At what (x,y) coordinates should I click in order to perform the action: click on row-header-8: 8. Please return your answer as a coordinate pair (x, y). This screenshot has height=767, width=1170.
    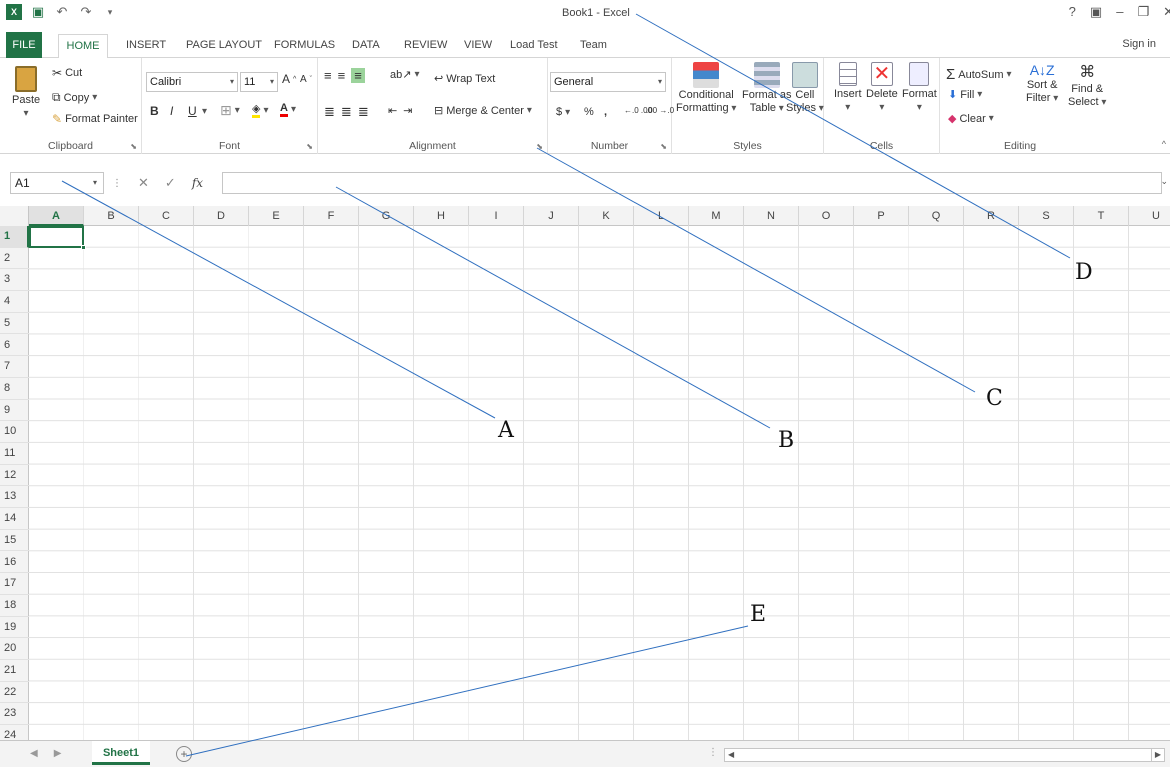
    Looking at the image, I should click on (14, 389).